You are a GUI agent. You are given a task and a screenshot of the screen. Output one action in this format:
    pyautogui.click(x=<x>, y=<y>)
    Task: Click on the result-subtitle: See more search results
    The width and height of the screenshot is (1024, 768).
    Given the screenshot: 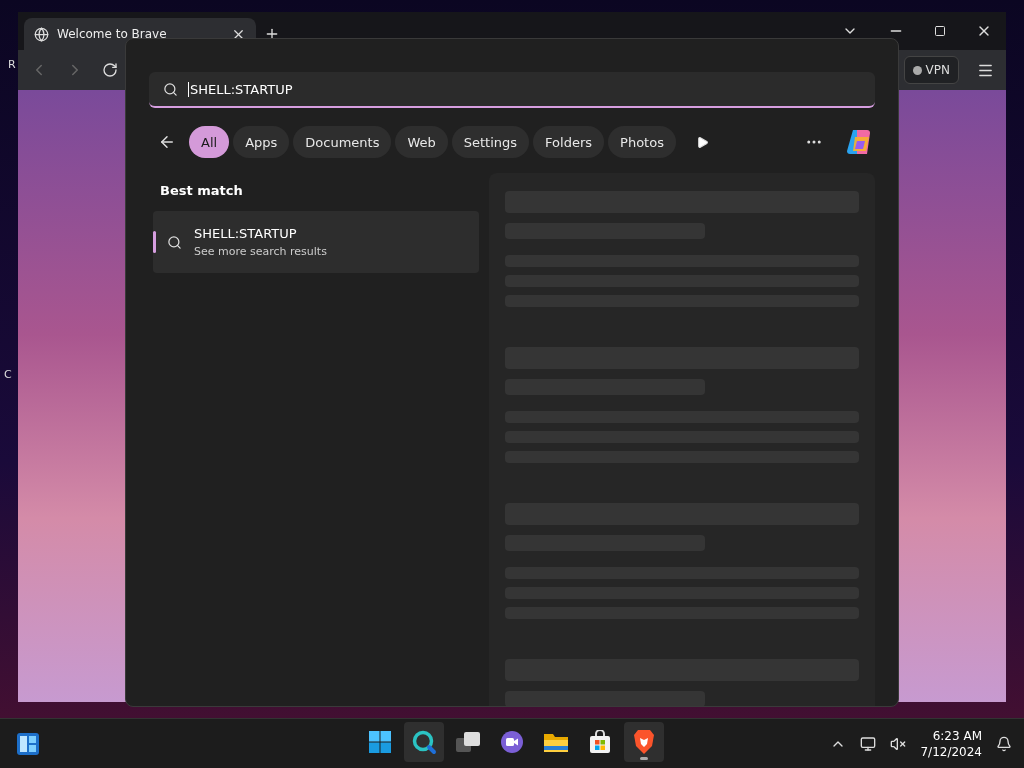 What is the action you would take?
    pyautogui.click(x=260, y=251)
    